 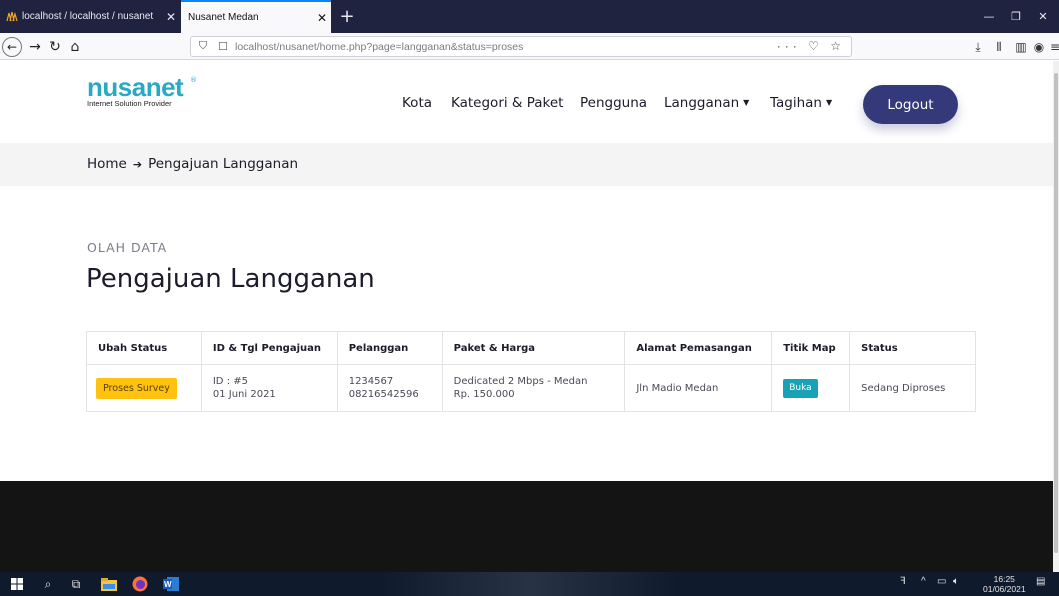 What do you see at coordinates (244, 394) in the screenshot?
I see `request-date: 01 Juni 2021` at bounding box center [244, 394].